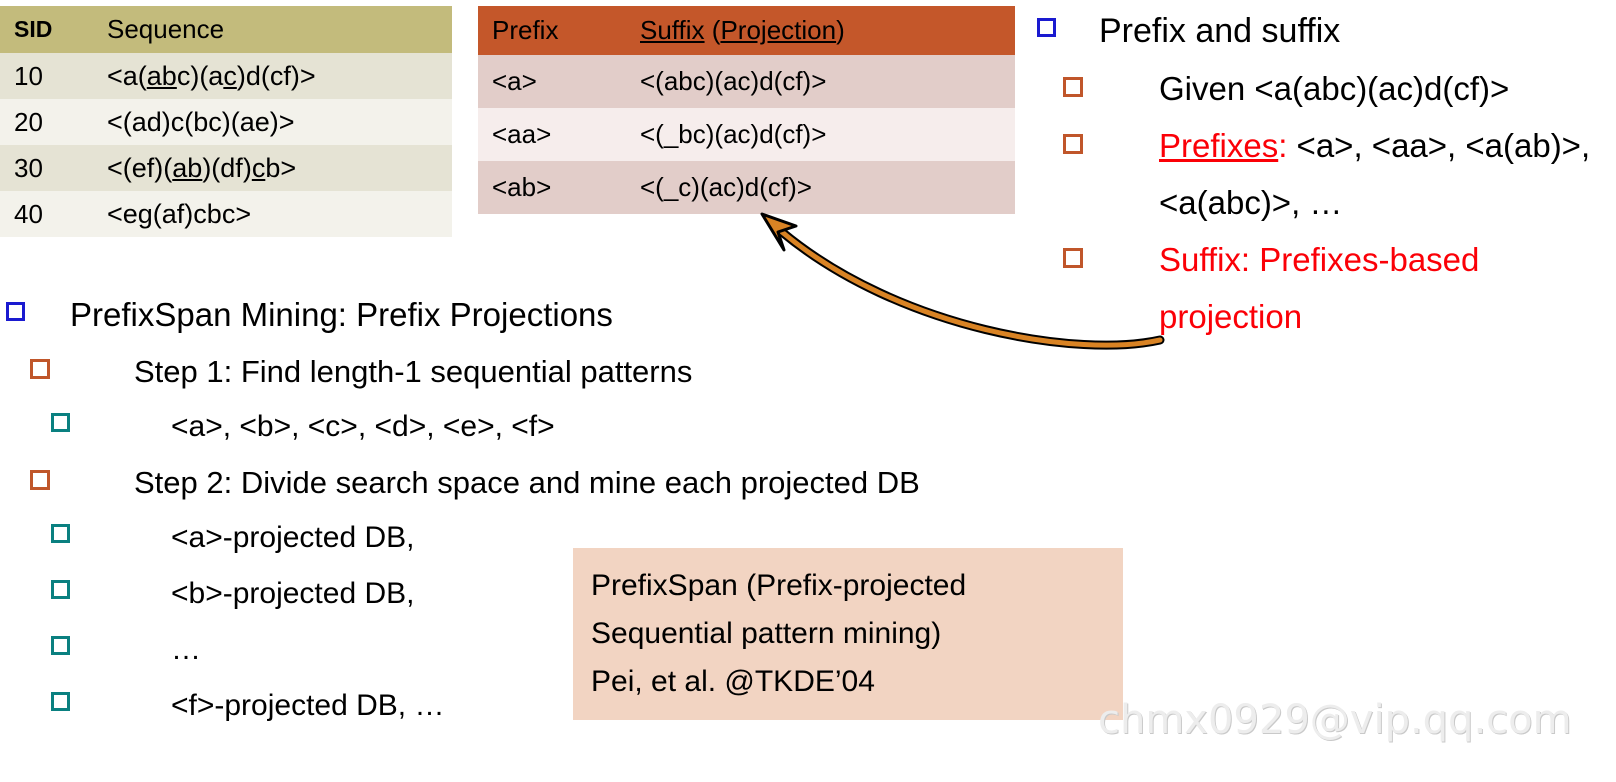 Image resolution: width=1616 pixels, height=782 pixels. Describe the element at coordinates (1319, 288) in the screenshot. I see `suffix-line: Suffix: Prefixes-based projection` at that location.